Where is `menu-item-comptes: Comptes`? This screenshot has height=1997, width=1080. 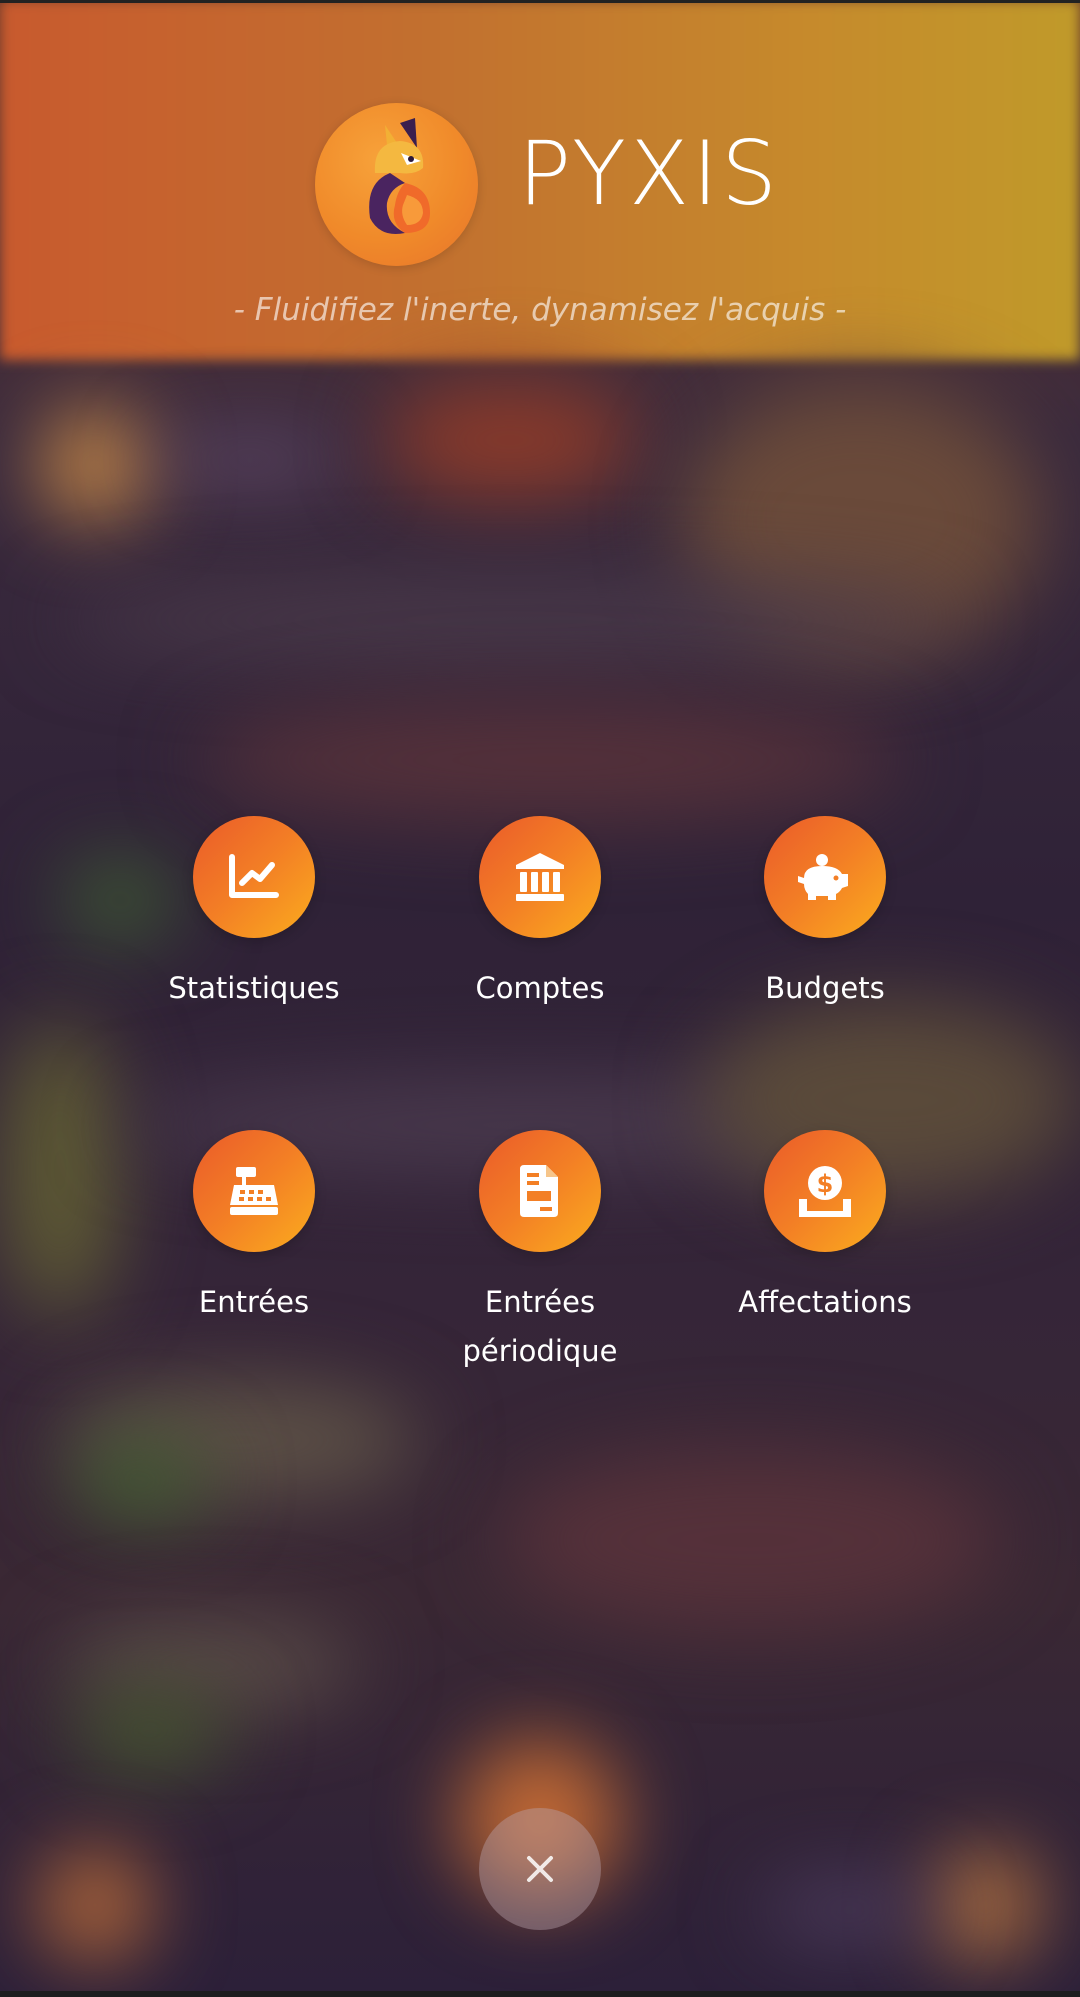
menu-item-comptes: Comptes is located at coordinates (540, 914).